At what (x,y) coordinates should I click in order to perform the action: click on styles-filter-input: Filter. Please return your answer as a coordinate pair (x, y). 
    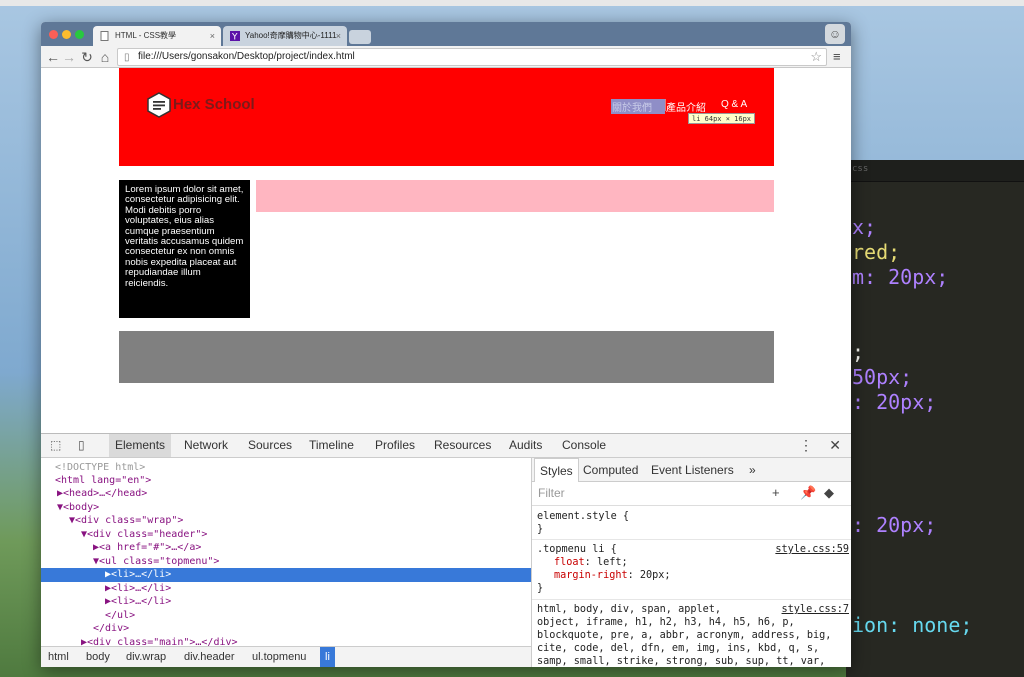
    Looking at the image, I should click on (551, 493).